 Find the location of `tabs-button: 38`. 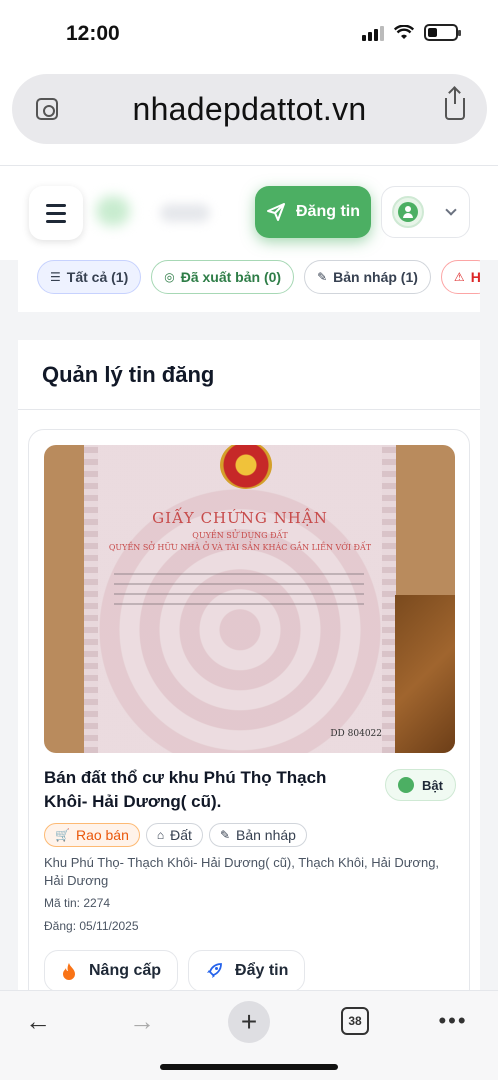

tabs-button: 38 is located at coordinates (355, 1021).